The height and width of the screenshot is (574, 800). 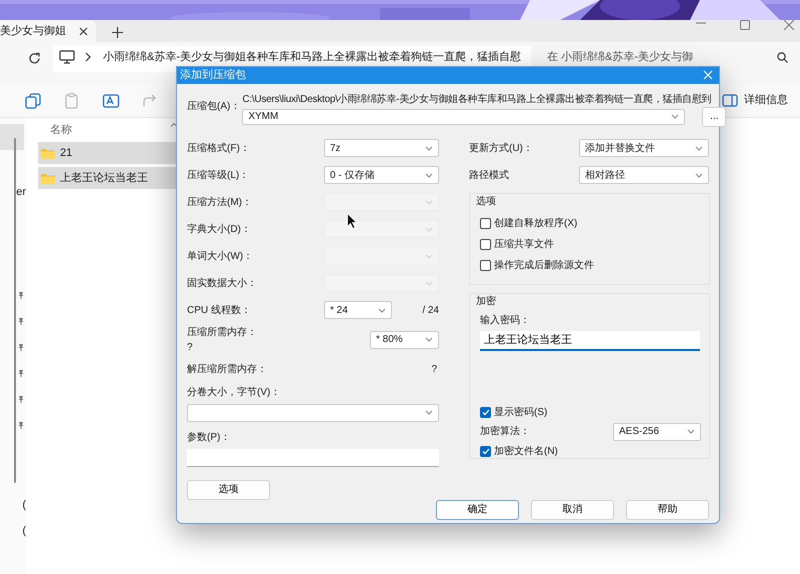 I want to click on field-label: 更新方式(U)：, so click(x=501, y=149).